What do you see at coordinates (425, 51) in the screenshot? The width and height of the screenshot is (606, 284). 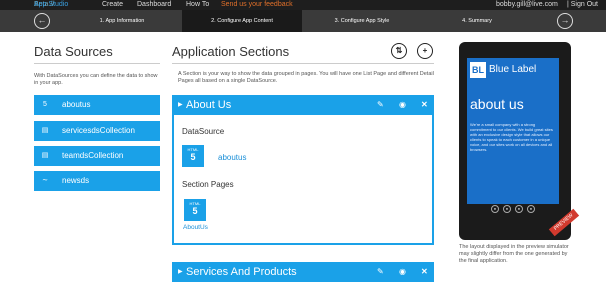 I see `add-section-icon: +` at bounding box center [425, 51].